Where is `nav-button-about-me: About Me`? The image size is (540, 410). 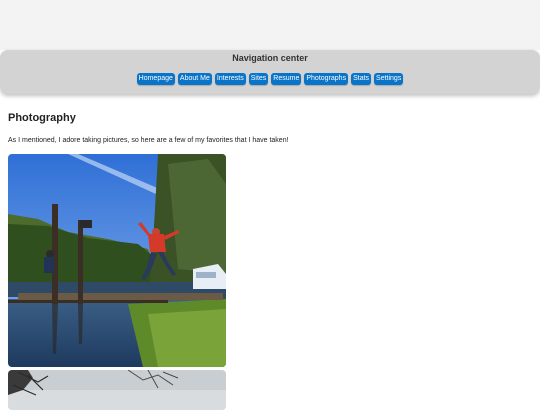 nav-button-about-me: About Me is located at coordinates (194, 79).